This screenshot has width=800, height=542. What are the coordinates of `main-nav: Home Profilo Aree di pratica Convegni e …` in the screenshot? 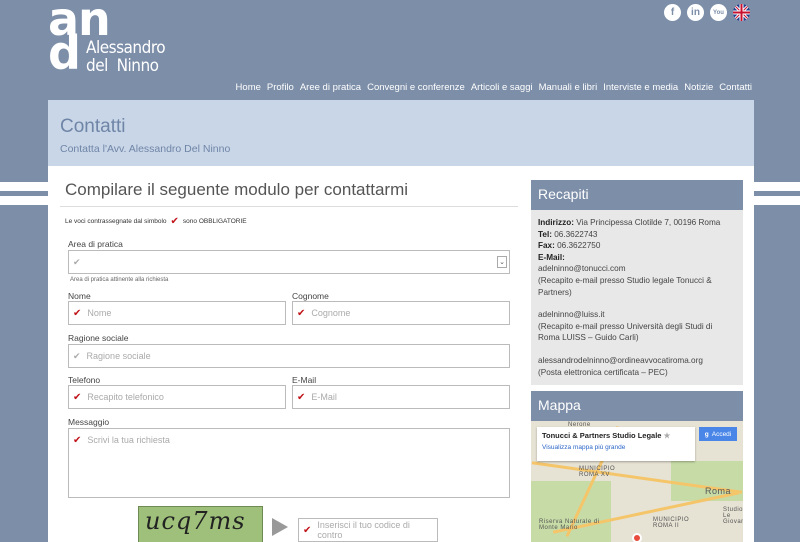 It's located at (494, 87).